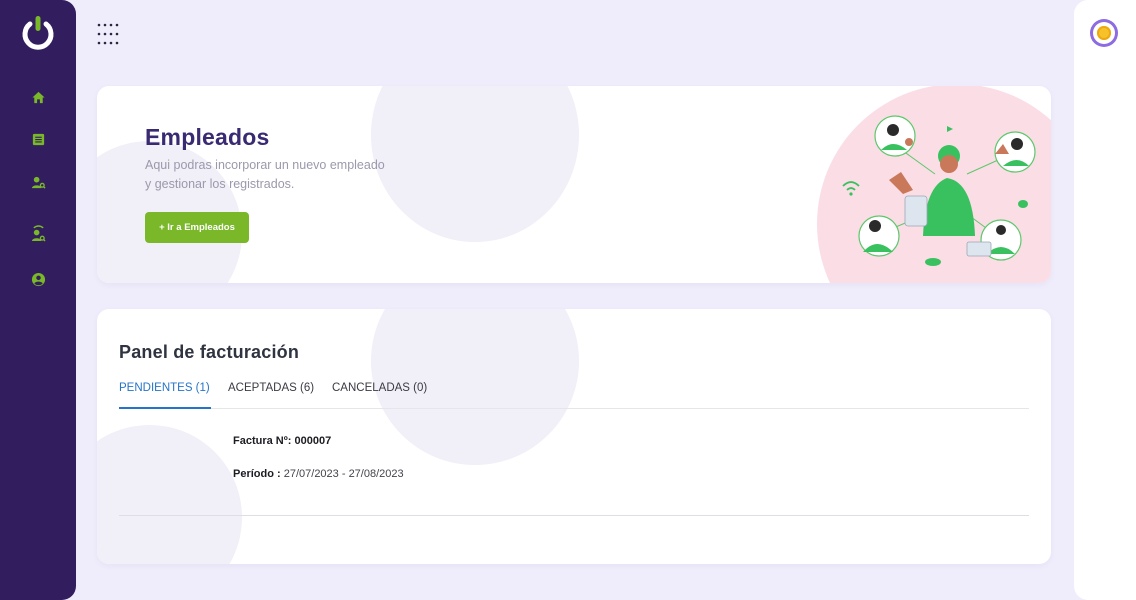  What do you see at coordinates (934, 184) in the screenshot?
I see `employees-illustration` at bounding box center [934, 184].